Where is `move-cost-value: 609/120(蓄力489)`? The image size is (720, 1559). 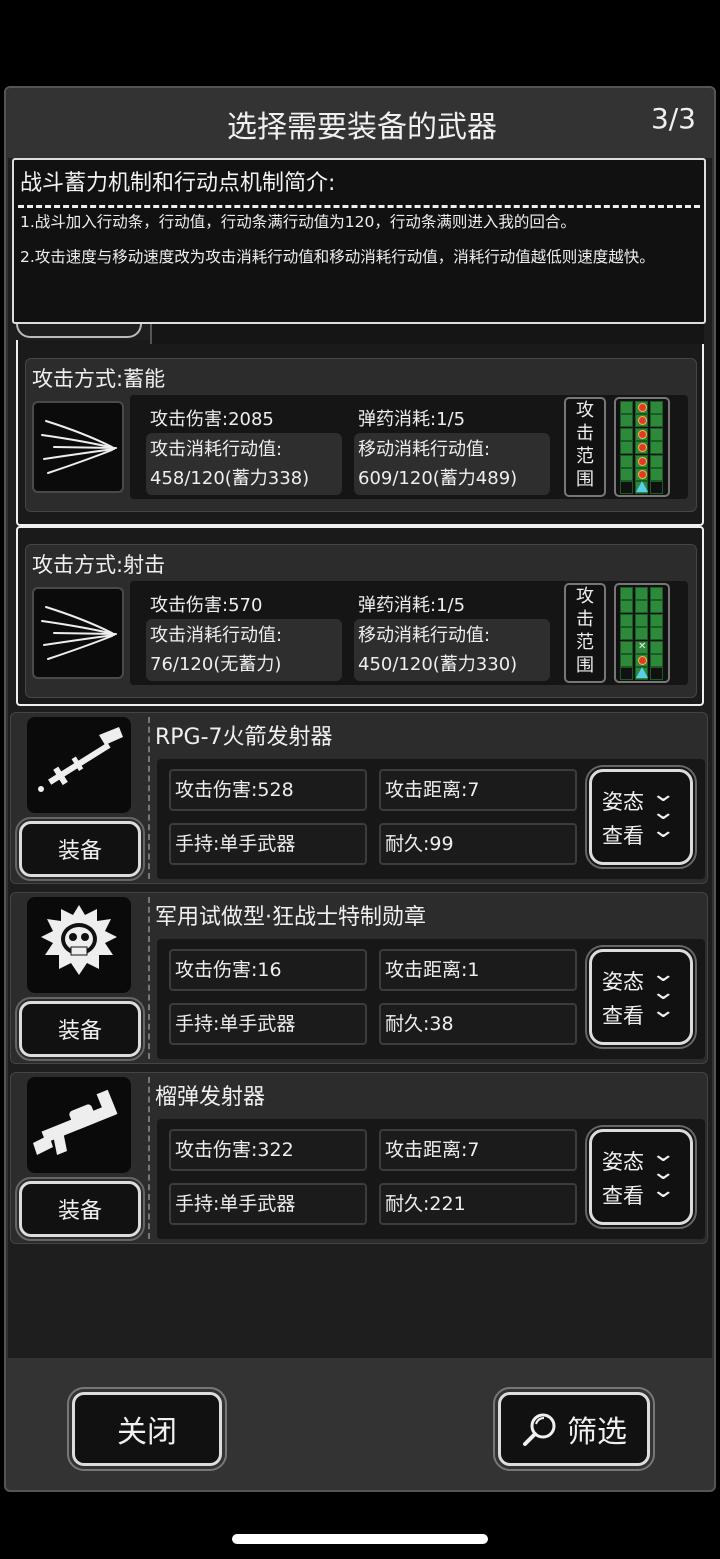 move-cost-value: 609/120(蓄力489) is located at coordinates (438, 478).